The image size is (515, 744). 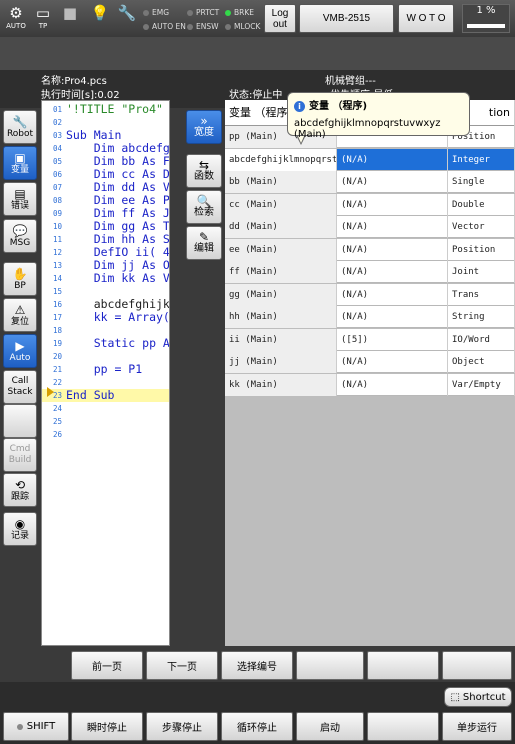 I want to click on table-row: hh (Main) (N/A) String, so click(x=370, y=317).